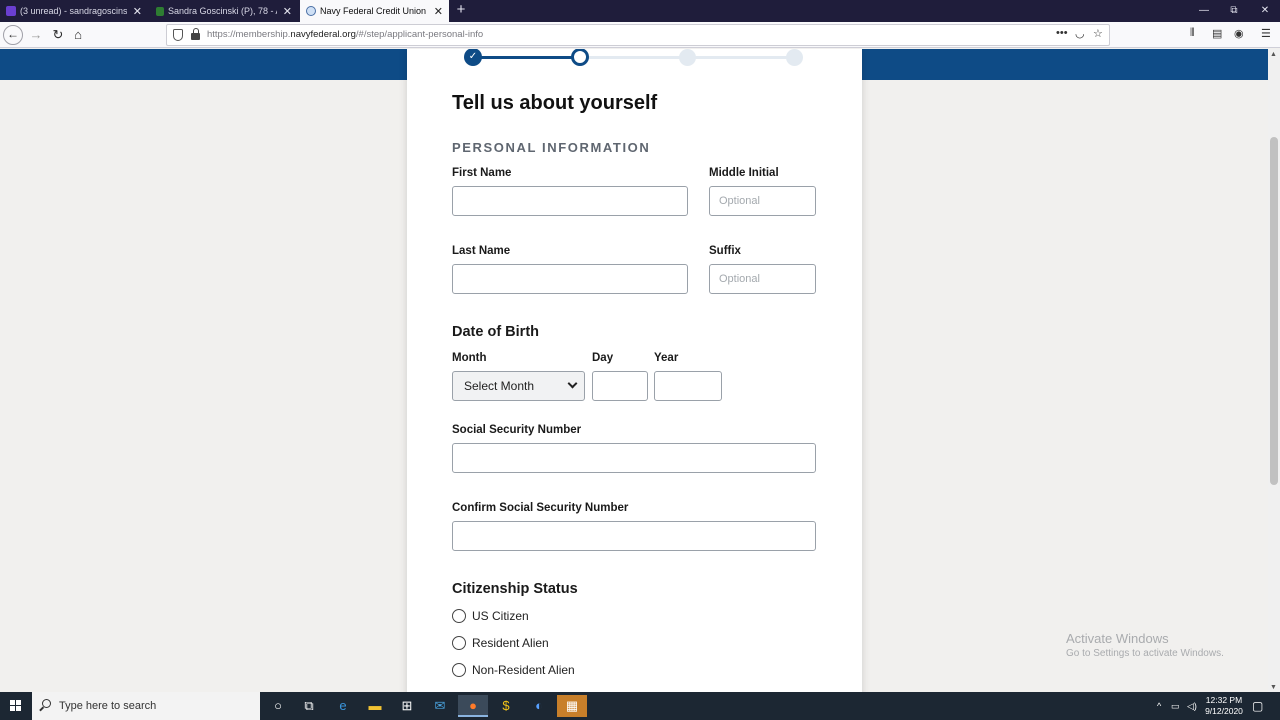  What do you see at coordinates (1224, 700) in the screenshot?
I see `clock-time: 12:32 PM` at bounding box center [1224, 700].